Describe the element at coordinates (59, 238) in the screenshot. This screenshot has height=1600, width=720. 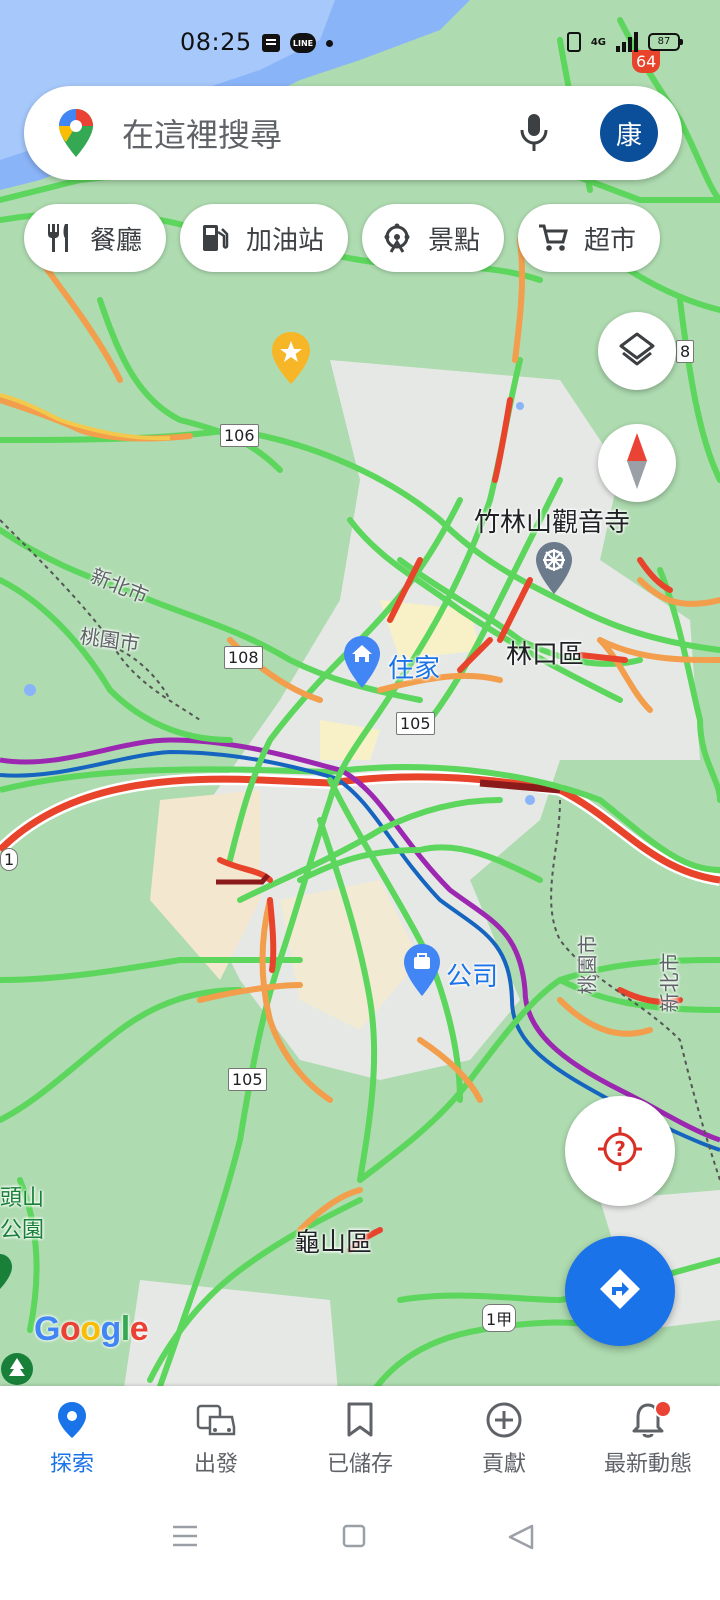
I see `restaurant-icon` at that location.